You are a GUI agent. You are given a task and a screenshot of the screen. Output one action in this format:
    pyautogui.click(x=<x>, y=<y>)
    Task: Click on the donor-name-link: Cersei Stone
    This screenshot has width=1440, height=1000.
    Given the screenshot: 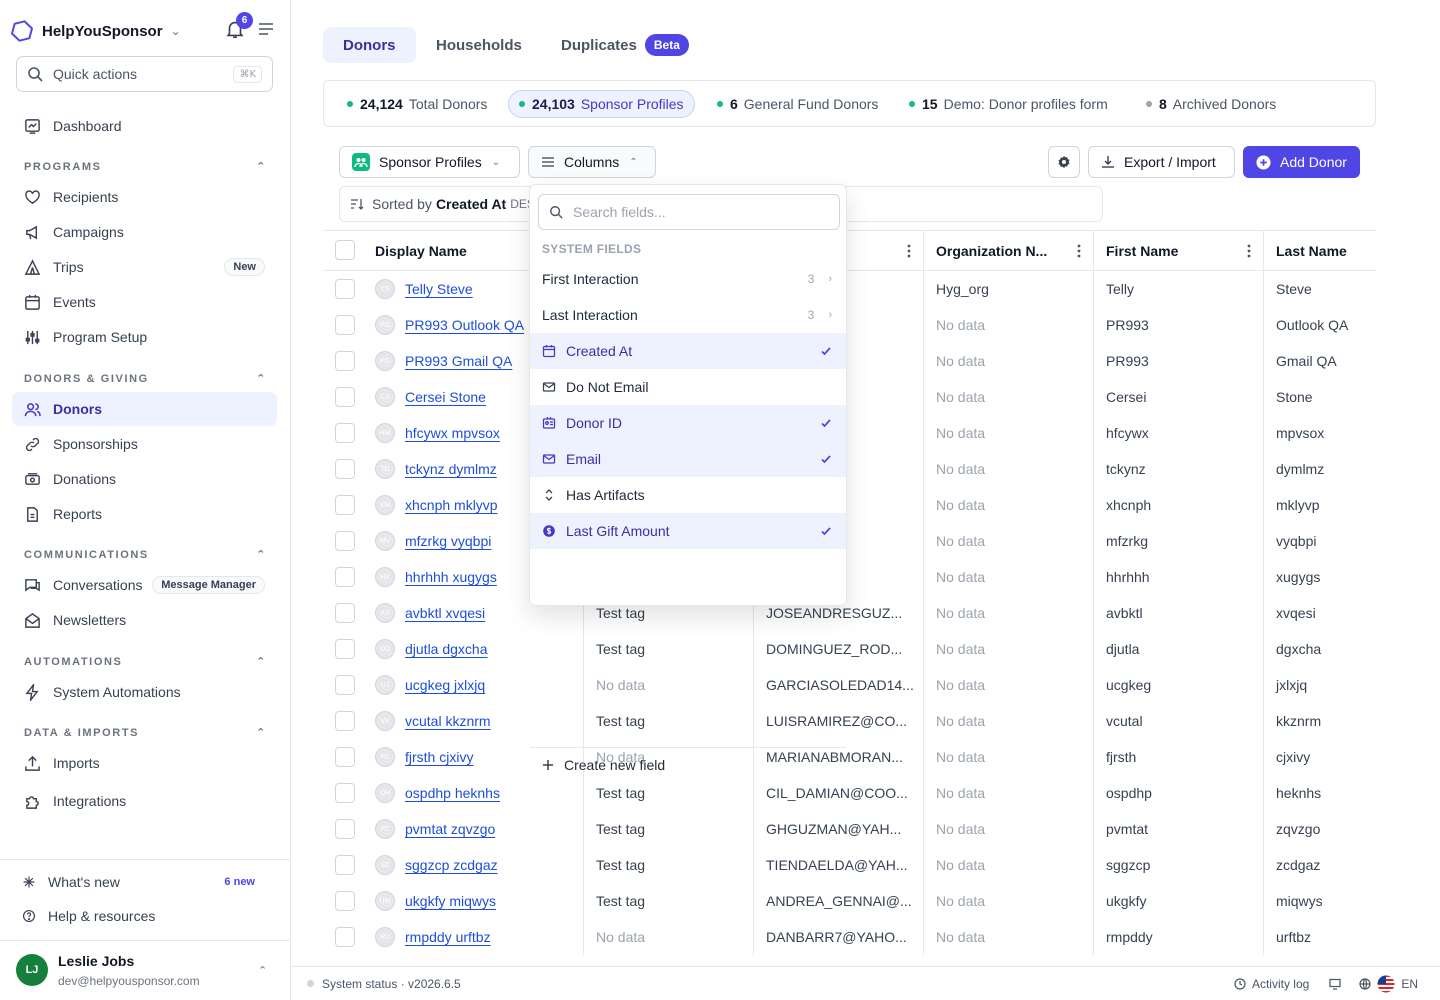 What is the action you would take?
    pyautogui.click(x=445, y=397)
    